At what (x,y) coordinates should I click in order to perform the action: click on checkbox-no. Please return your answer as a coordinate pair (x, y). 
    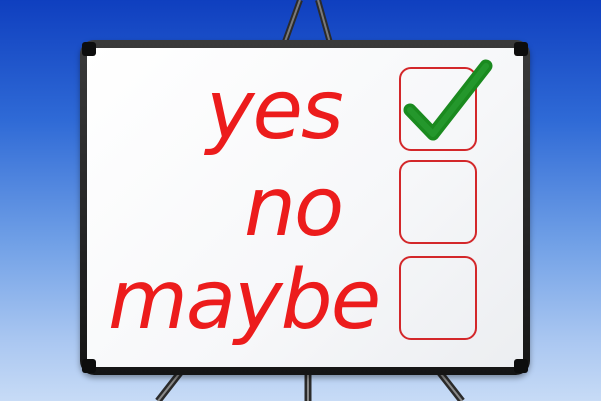
    Looking at the image, I should click on (438, 202).